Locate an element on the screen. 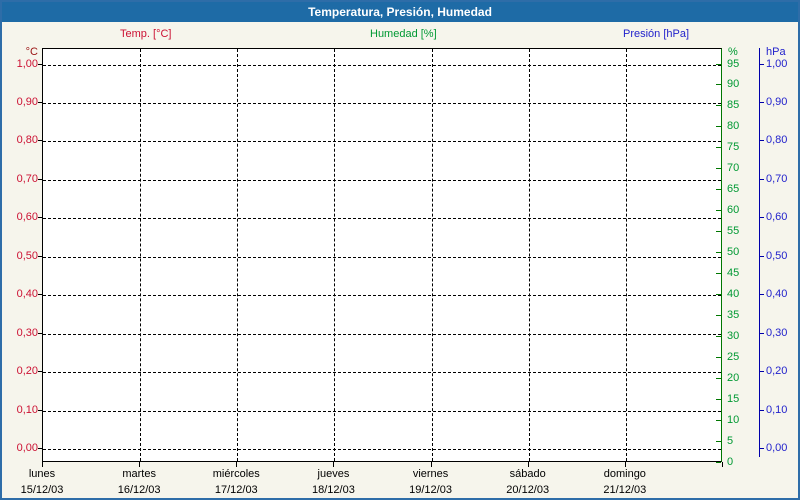 Image resolution: width=800 pixels, height=500 pixels. x-date-label: 20/12/03 is located at coordinates (528, 490).